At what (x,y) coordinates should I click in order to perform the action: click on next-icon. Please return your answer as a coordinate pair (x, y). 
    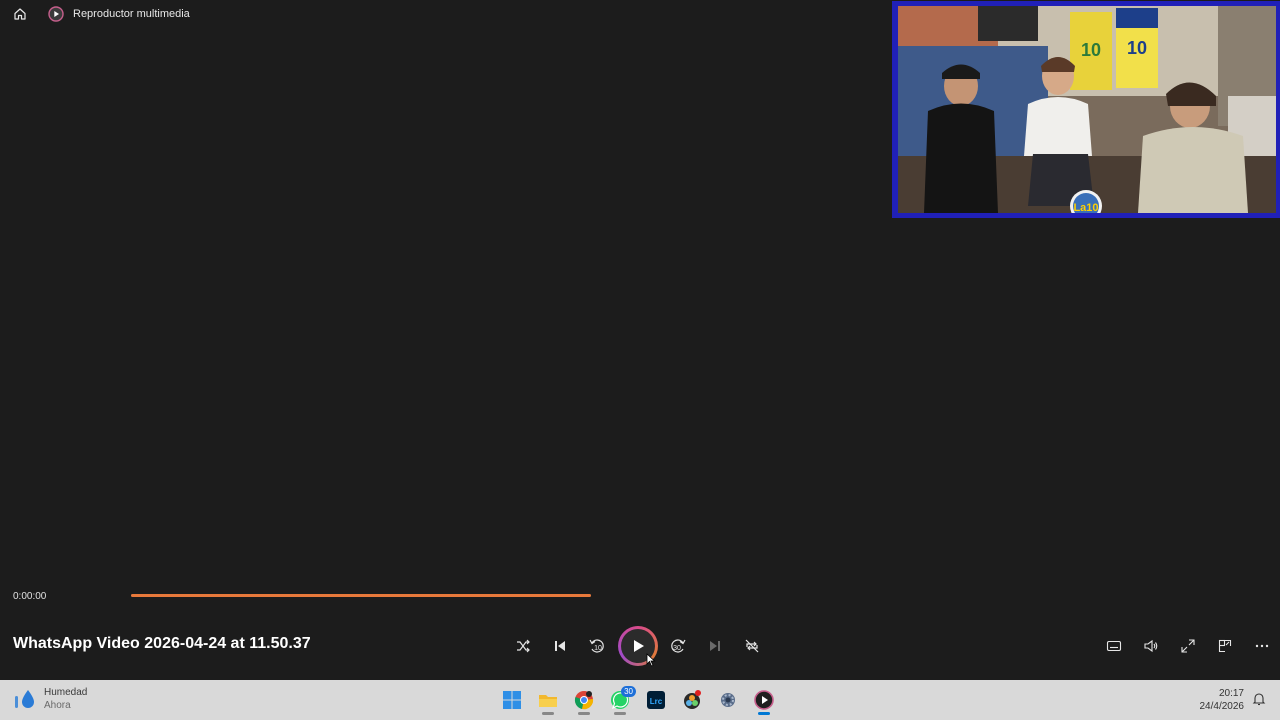
    Looking at the image, I should click on (715, 646).